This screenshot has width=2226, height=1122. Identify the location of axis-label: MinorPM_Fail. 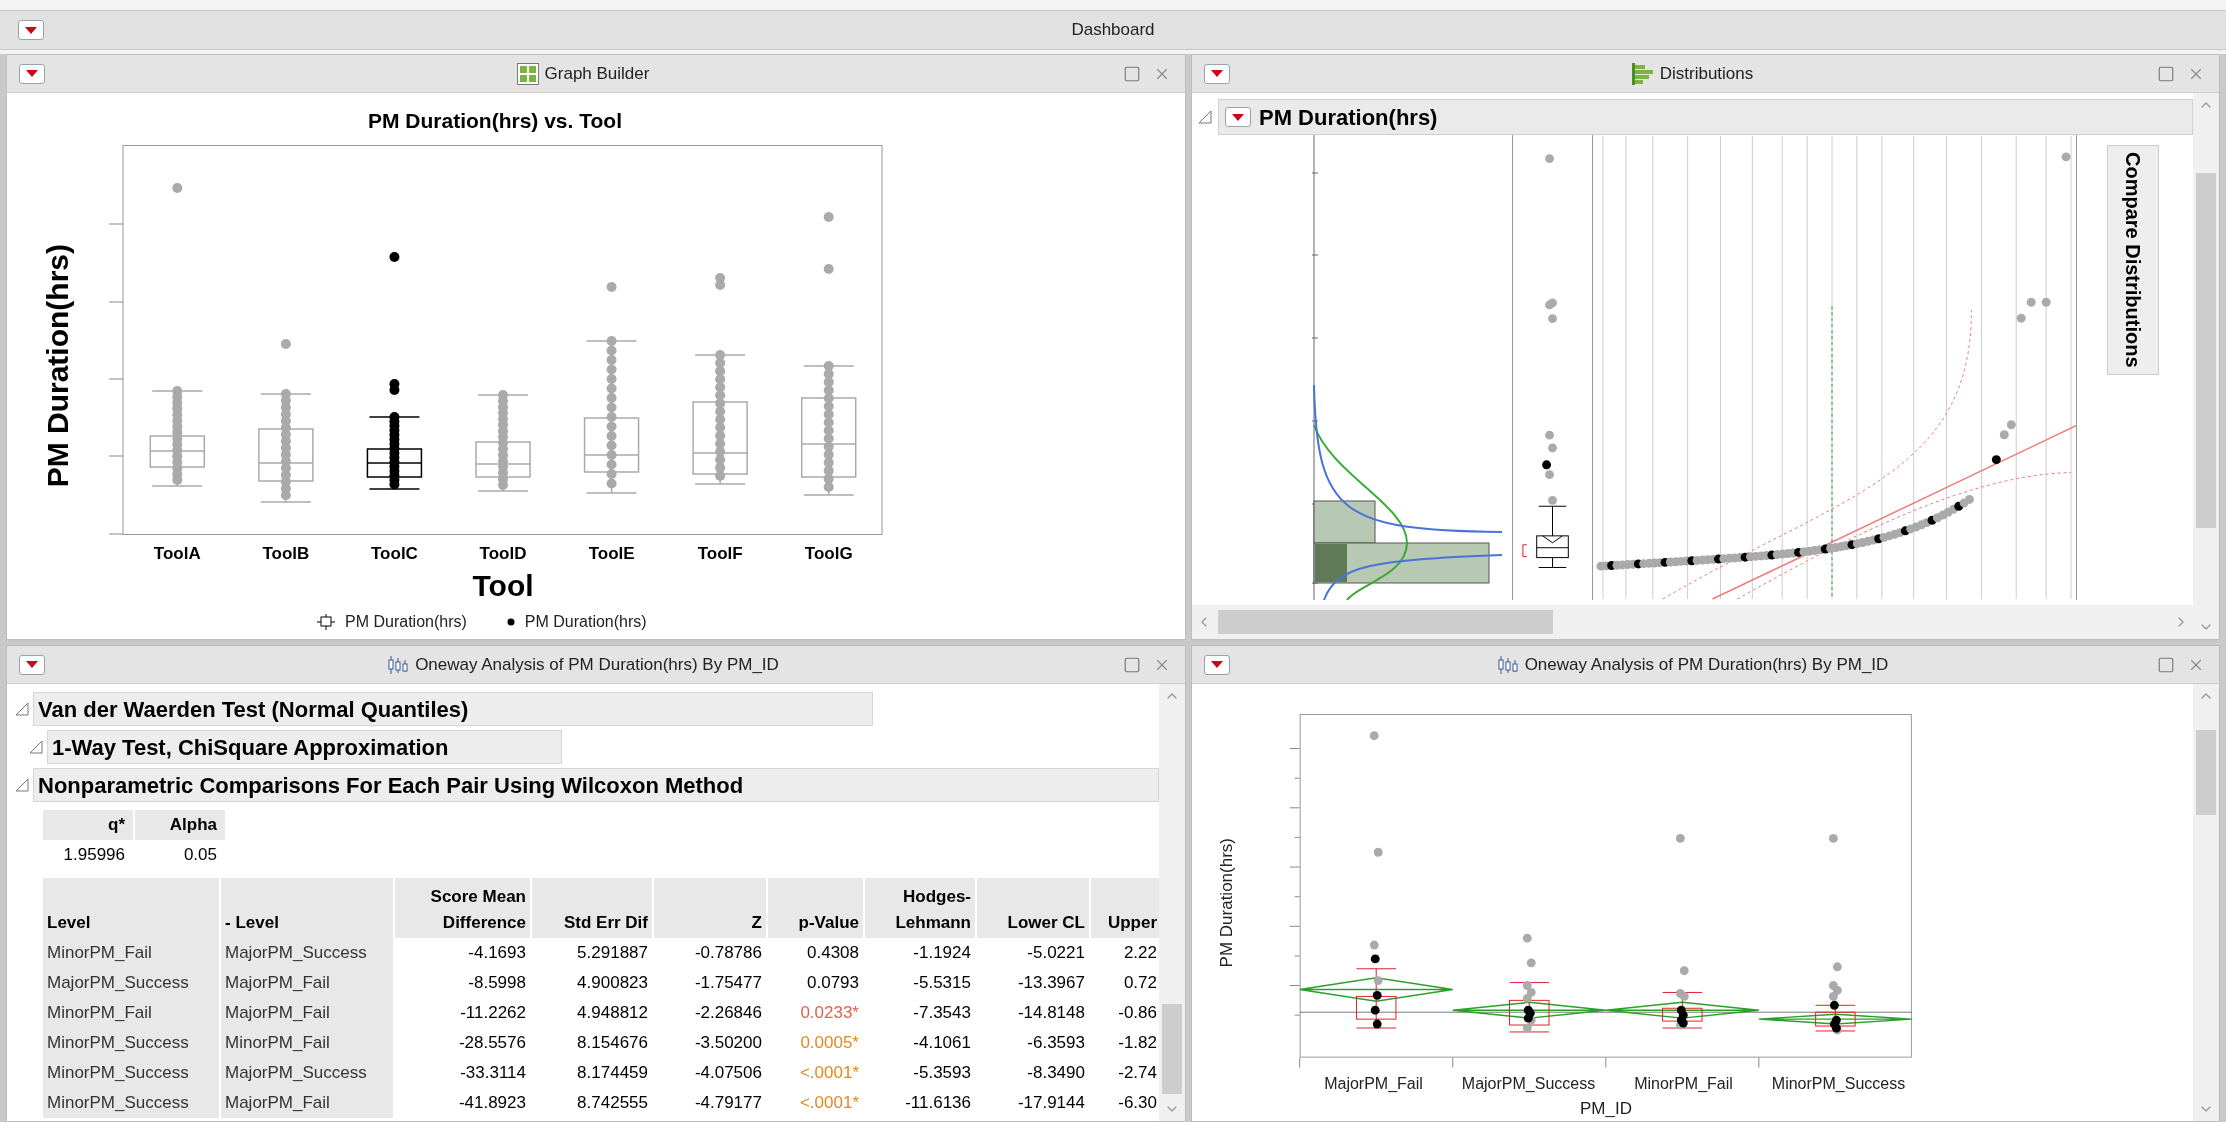
(1683, 1083).